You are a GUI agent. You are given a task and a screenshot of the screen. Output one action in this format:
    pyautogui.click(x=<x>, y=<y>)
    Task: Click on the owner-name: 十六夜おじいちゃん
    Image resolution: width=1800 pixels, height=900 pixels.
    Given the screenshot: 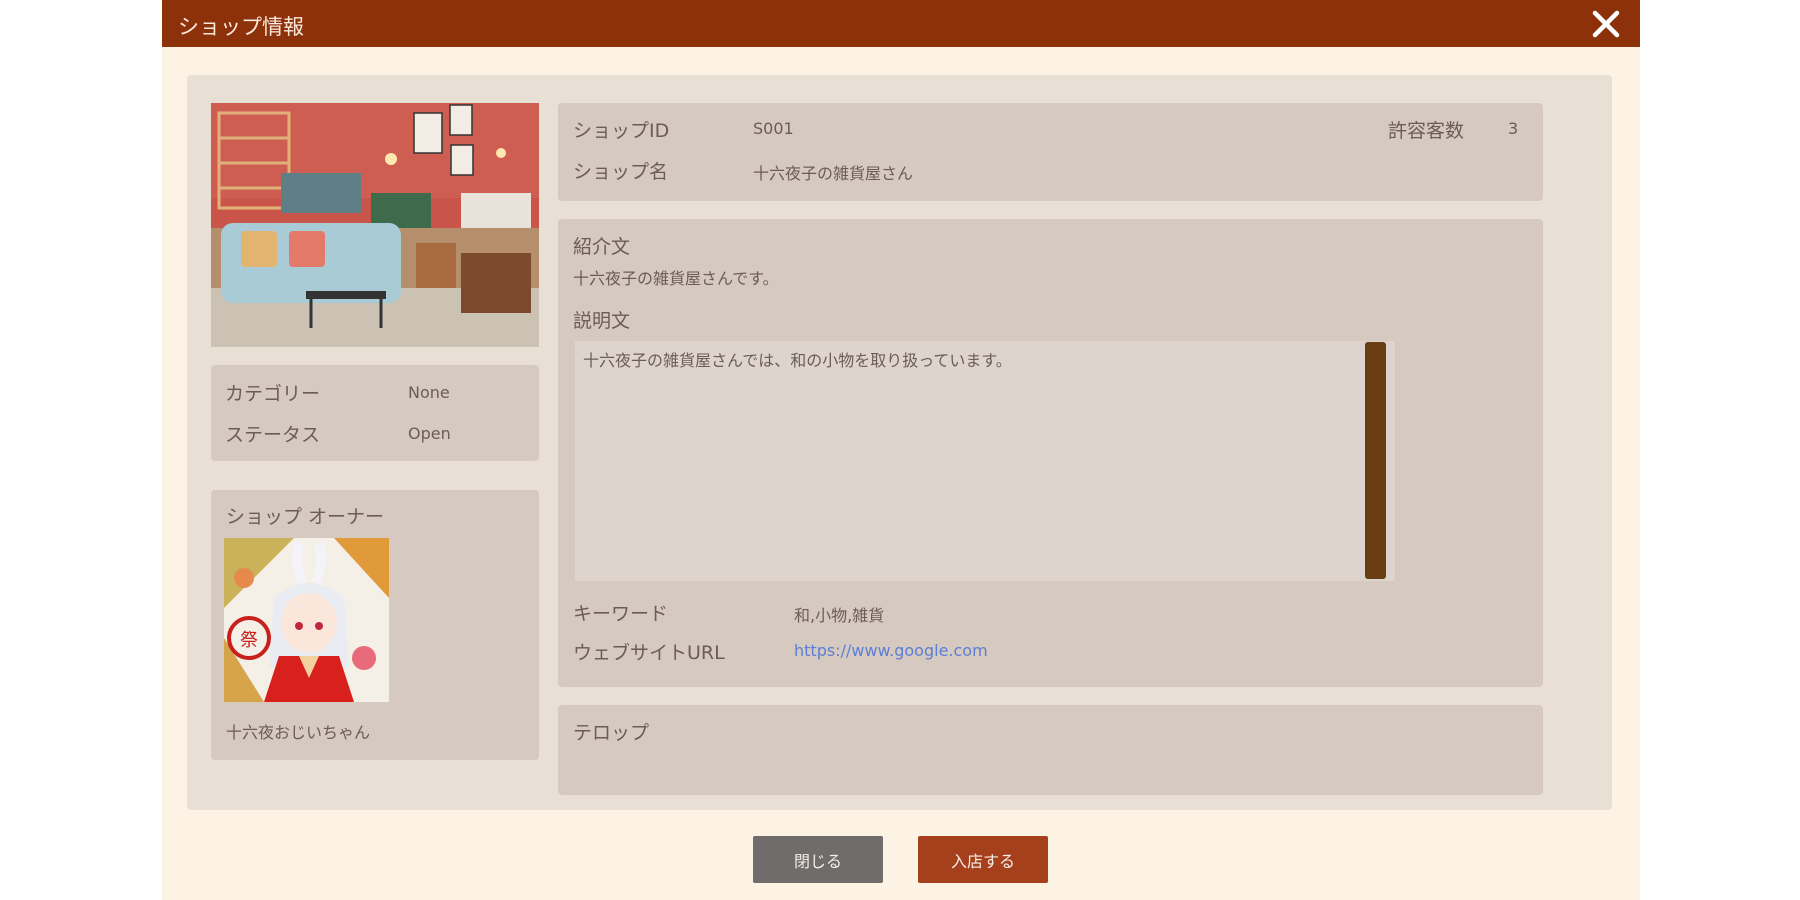 What is the action you would take?
    pyautogui.click(x=298, y=732)
    